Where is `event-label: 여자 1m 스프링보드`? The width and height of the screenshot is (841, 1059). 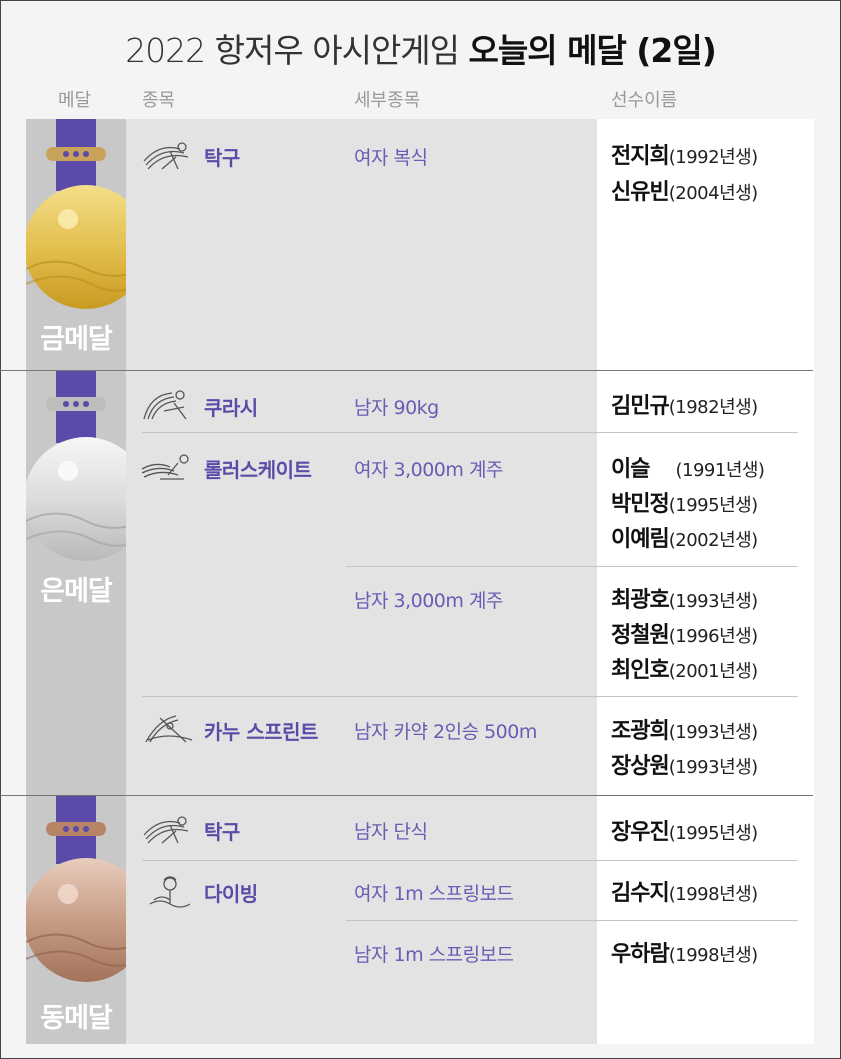
event-label: 여자 1m 스프링보드 is located at coordinates (434, 894).